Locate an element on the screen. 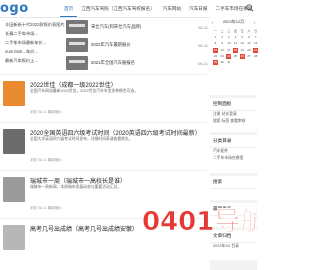 This screenshot has height=270, width=320. calendar-day: 27 is located at coordinates (248, 56).